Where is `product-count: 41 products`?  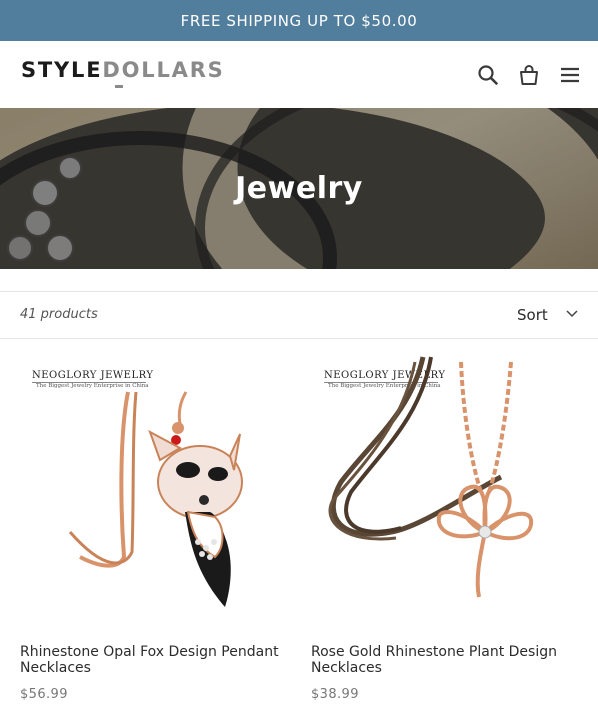 product-count: 41 products is located at coordinates (59, 314).